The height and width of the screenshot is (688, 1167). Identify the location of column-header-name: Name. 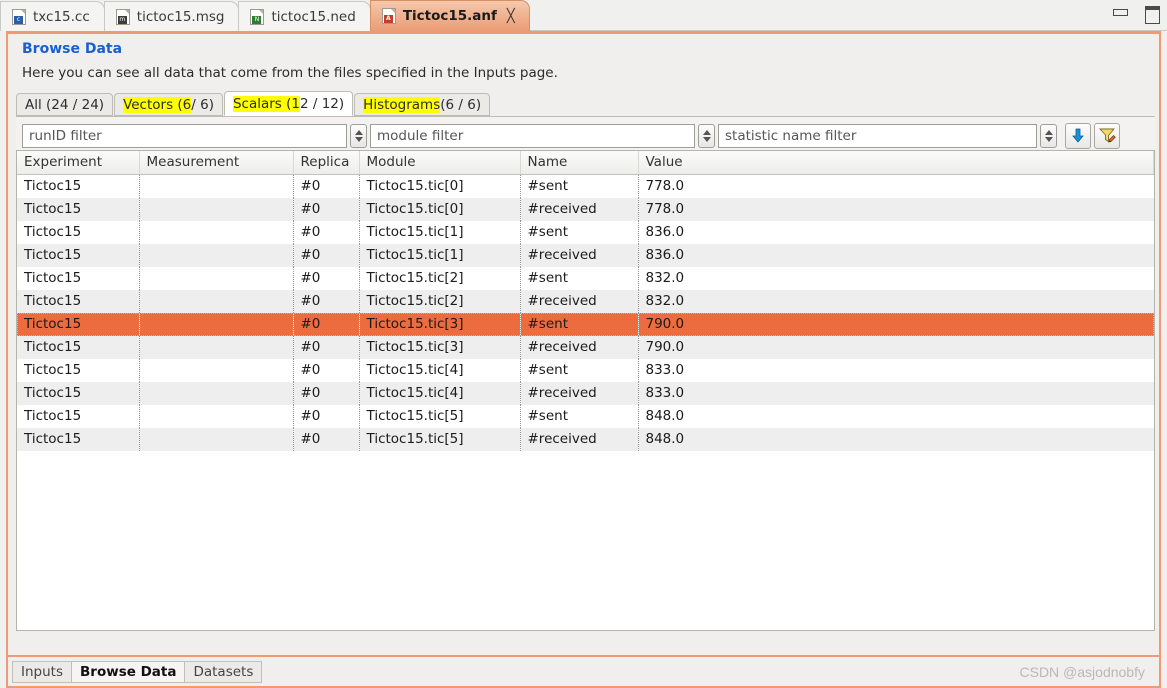
(579, 163).